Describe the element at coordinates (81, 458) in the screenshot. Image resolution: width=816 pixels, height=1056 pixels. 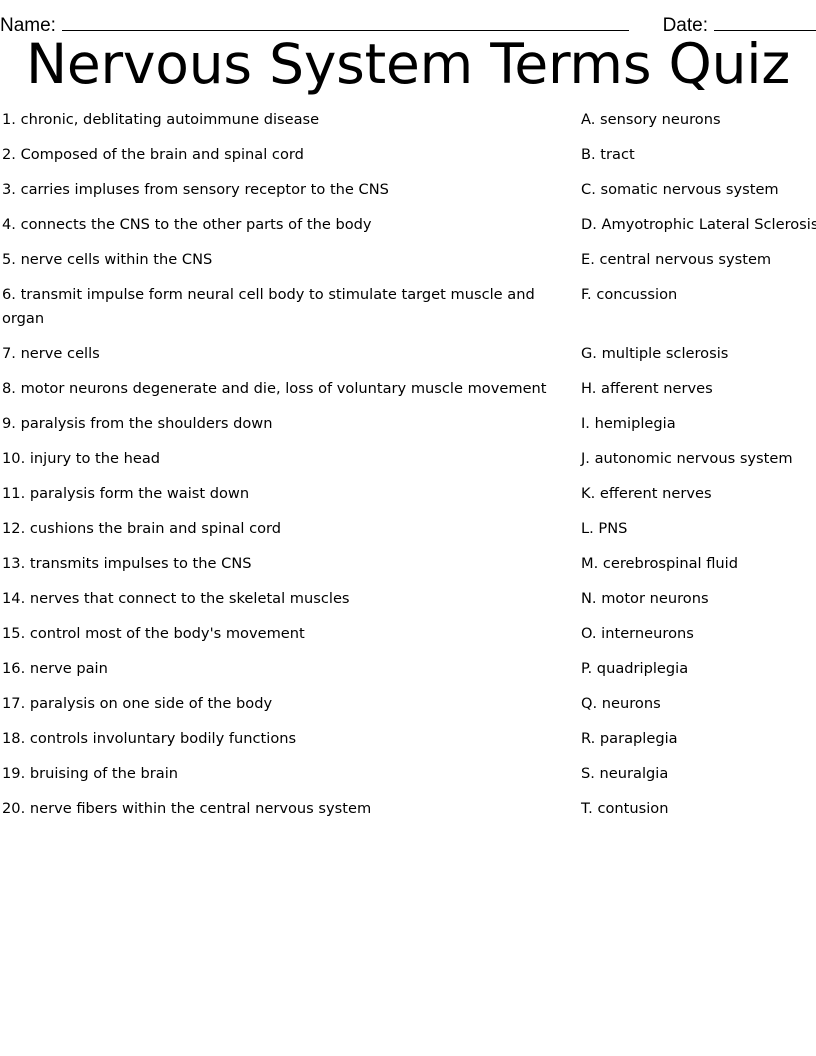
I see `question-item: 10. injury to the head` at that location.